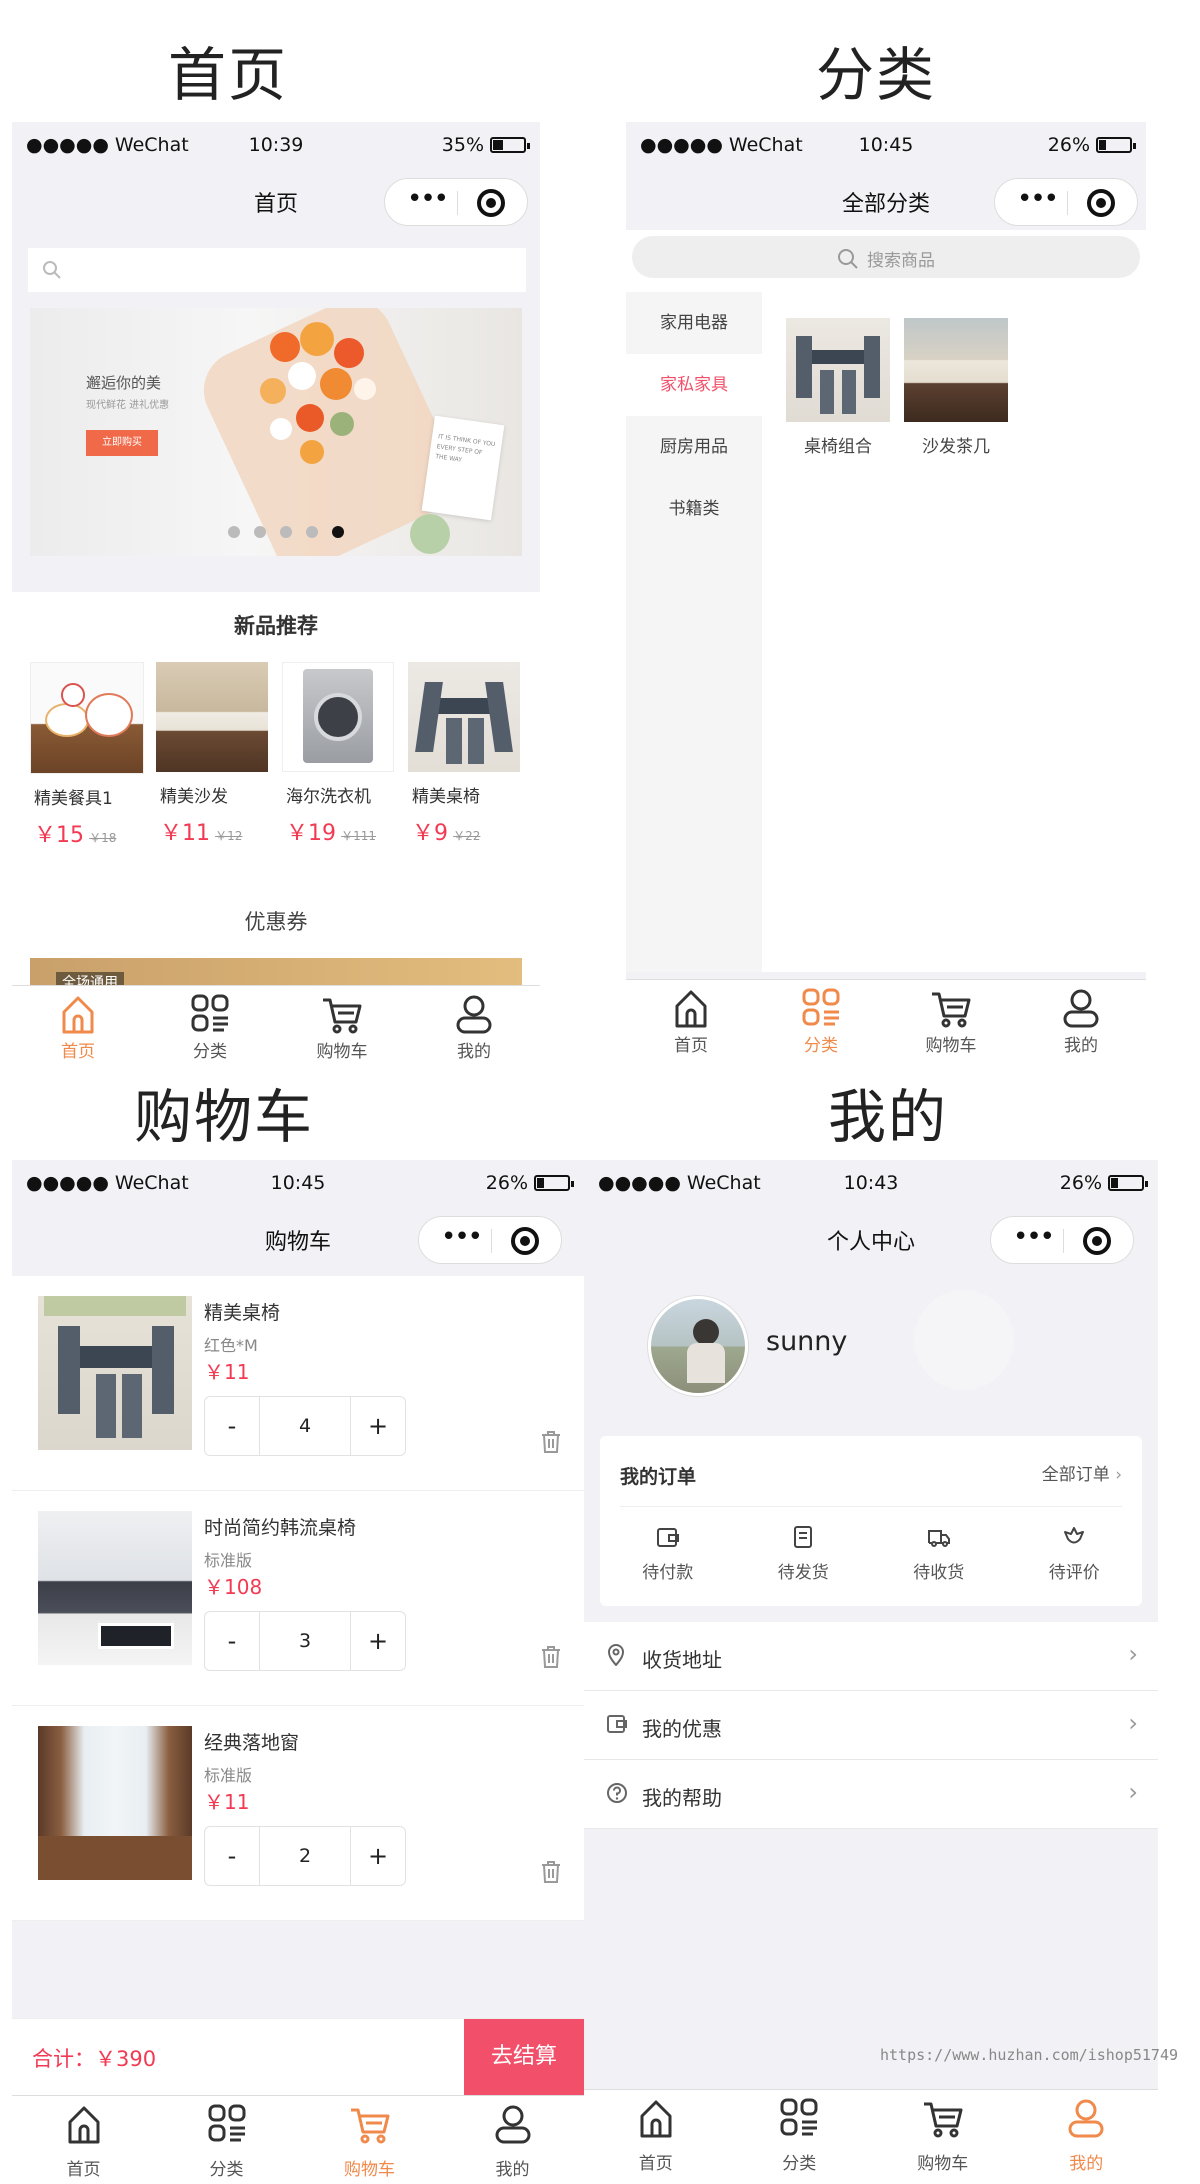 This screenshot has width=1200, height=2184. Describe the element at coordinates (804, 1553) in the screenshot. I see `order-state-to-ship: 待发货` at that location.